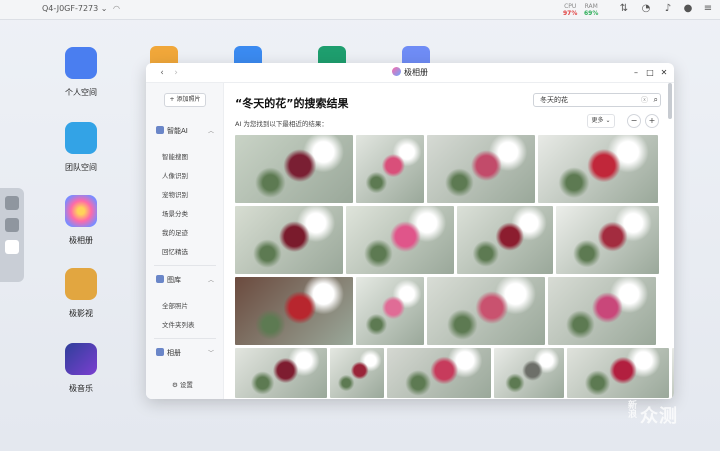 The height and width of the screenshot is (451, 720). I want to click on app-music: 极音乐, so click(81, 368).